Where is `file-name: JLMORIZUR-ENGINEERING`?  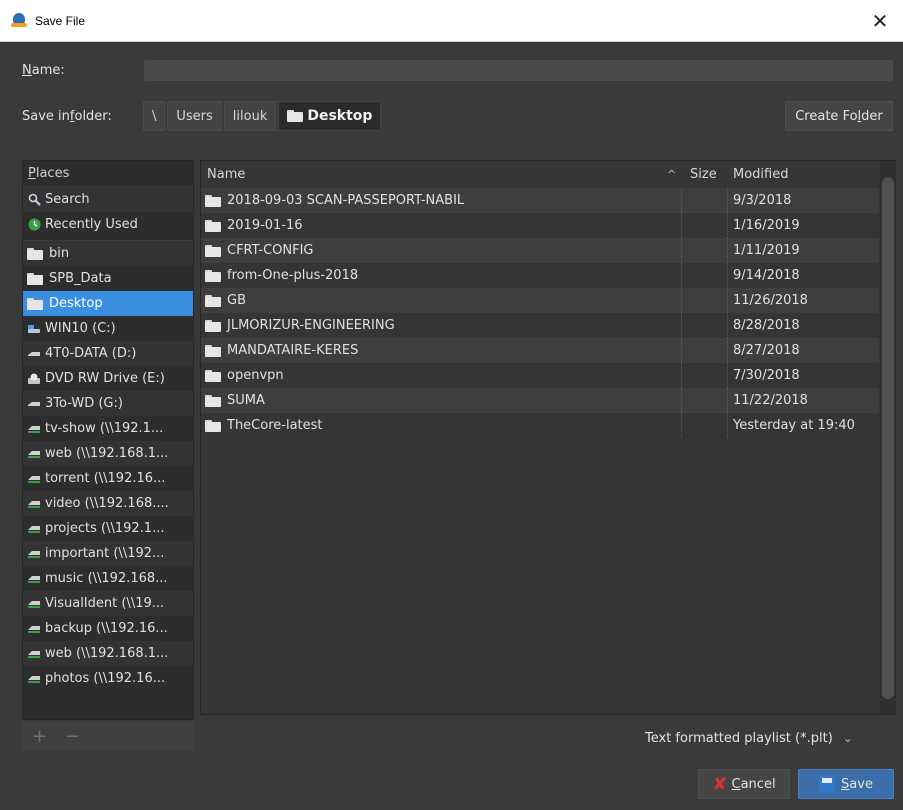
file-name: JLMORIZUR-ENGINEERING is located at coordinates (311, 325).